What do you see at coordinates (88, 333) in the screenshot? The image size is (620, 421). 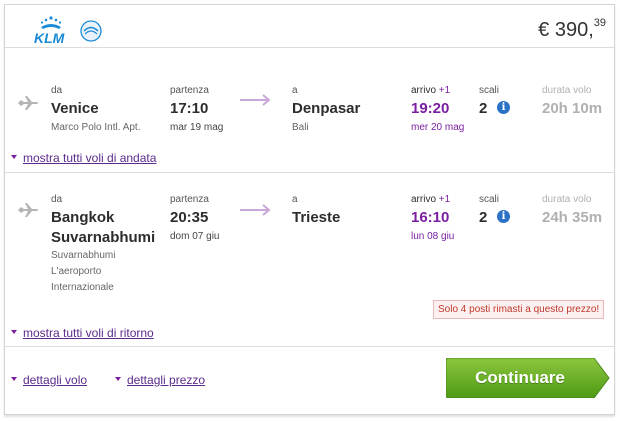 I see `show-all-return-label: mostra tutti voli di ritorno` at bounding box center [88, 333].